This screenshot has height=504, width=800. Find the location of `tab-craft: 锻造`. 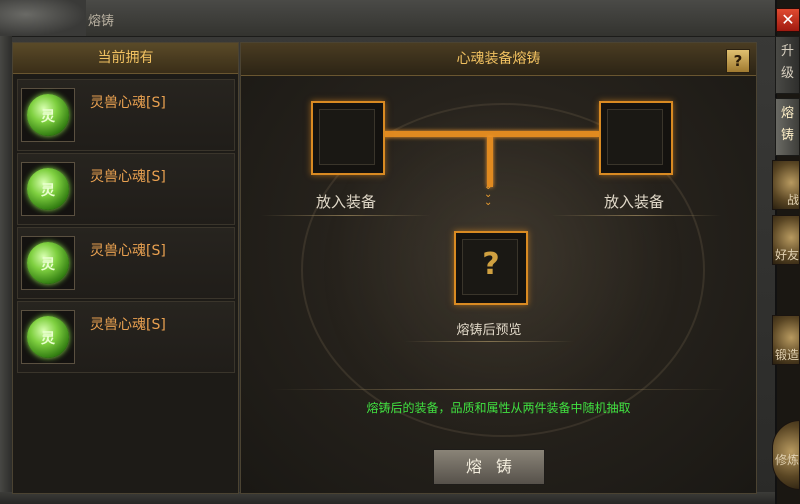

tab-craft: 锻造 is located at coordinates (786, 340).